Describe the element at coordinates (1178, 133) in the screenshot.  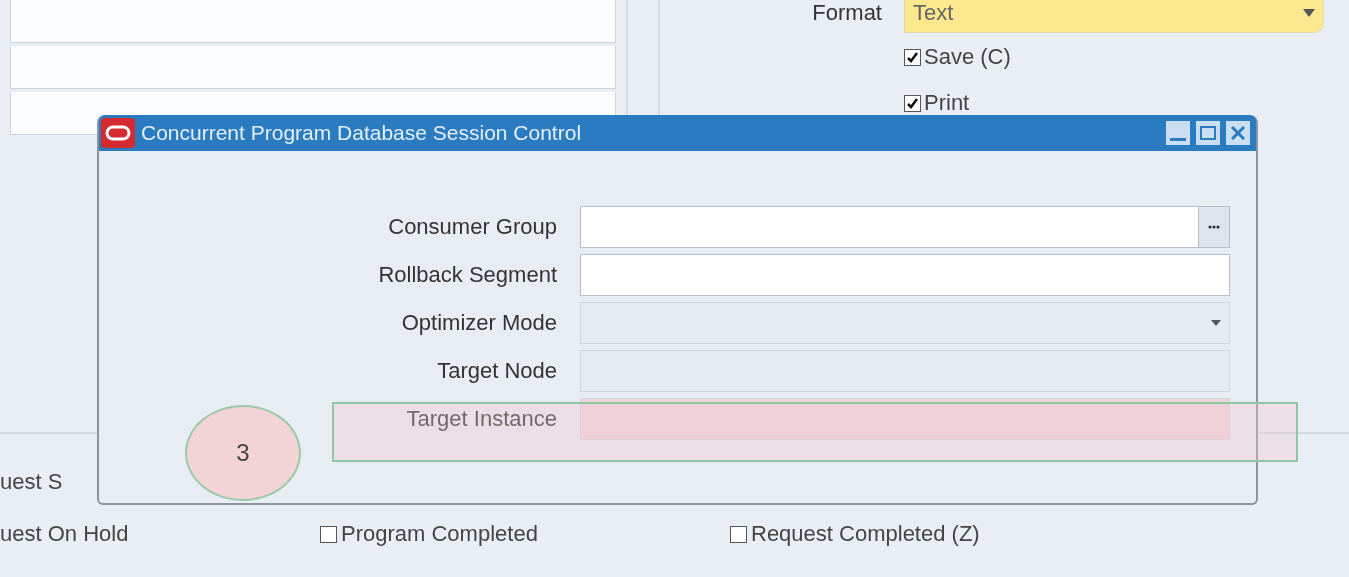
I see `minimize-icon` at that location.